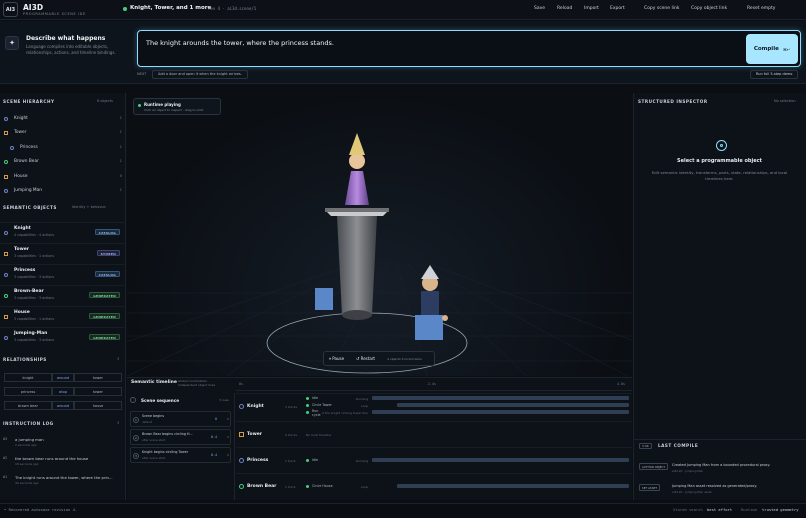 The image size is (806, 518). Describe the element at coordinates (63, 177) in the screenshot. I see `hierarchy-item-house: House 0` at that location.